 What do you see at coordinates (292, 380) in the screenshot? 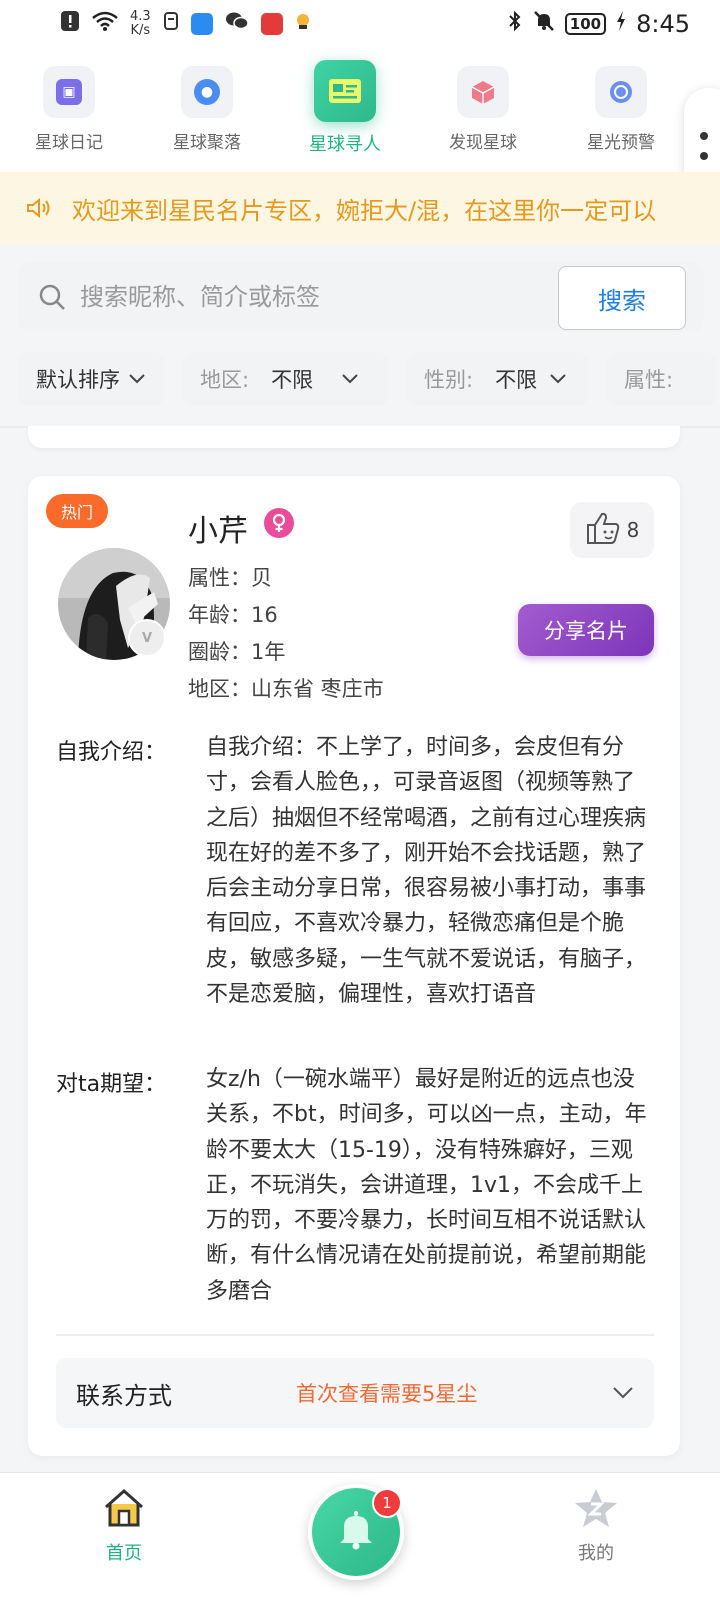
I see `region-value: 不限` at bounding box center [292, 380].